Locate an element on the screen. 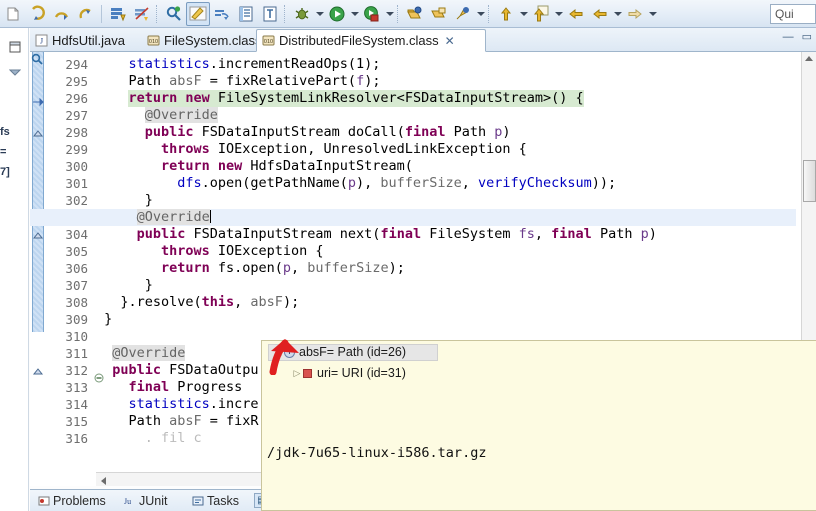  line-number: 310 is located at coordinates (76, 336).